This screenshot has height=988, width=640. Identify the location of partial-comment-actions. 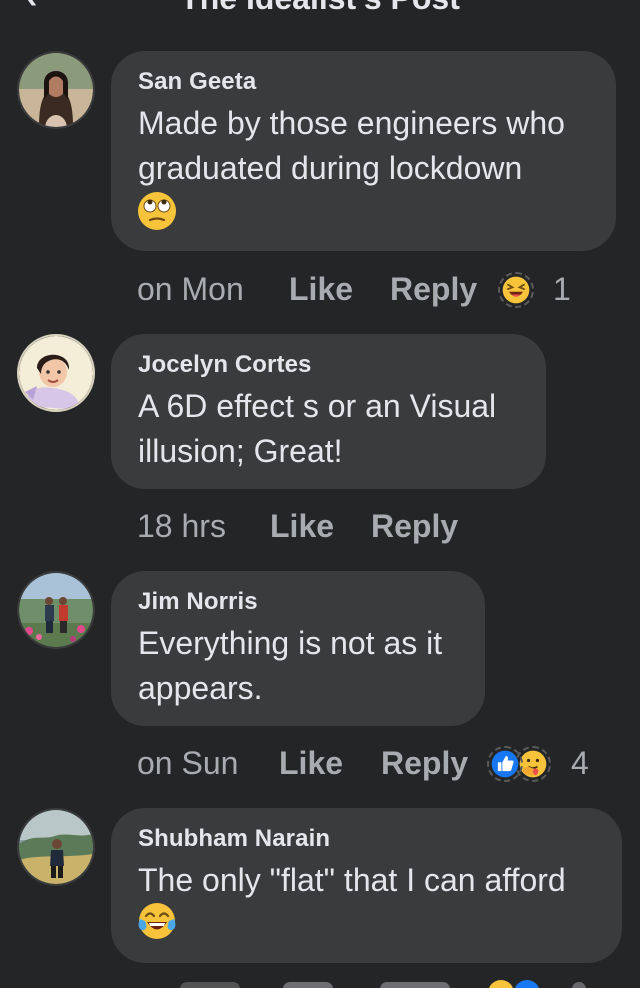
(320, 983).